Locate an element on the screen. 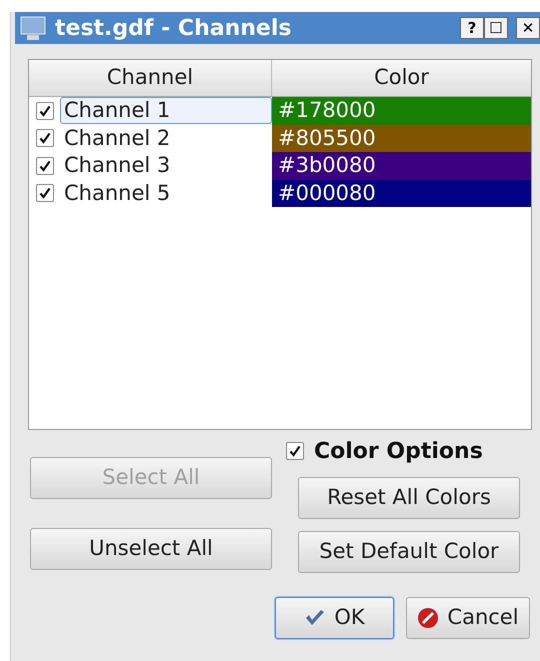 The height and width of the screenshot is (661, 540). monitor-icon is located at coordinates (33, 28).